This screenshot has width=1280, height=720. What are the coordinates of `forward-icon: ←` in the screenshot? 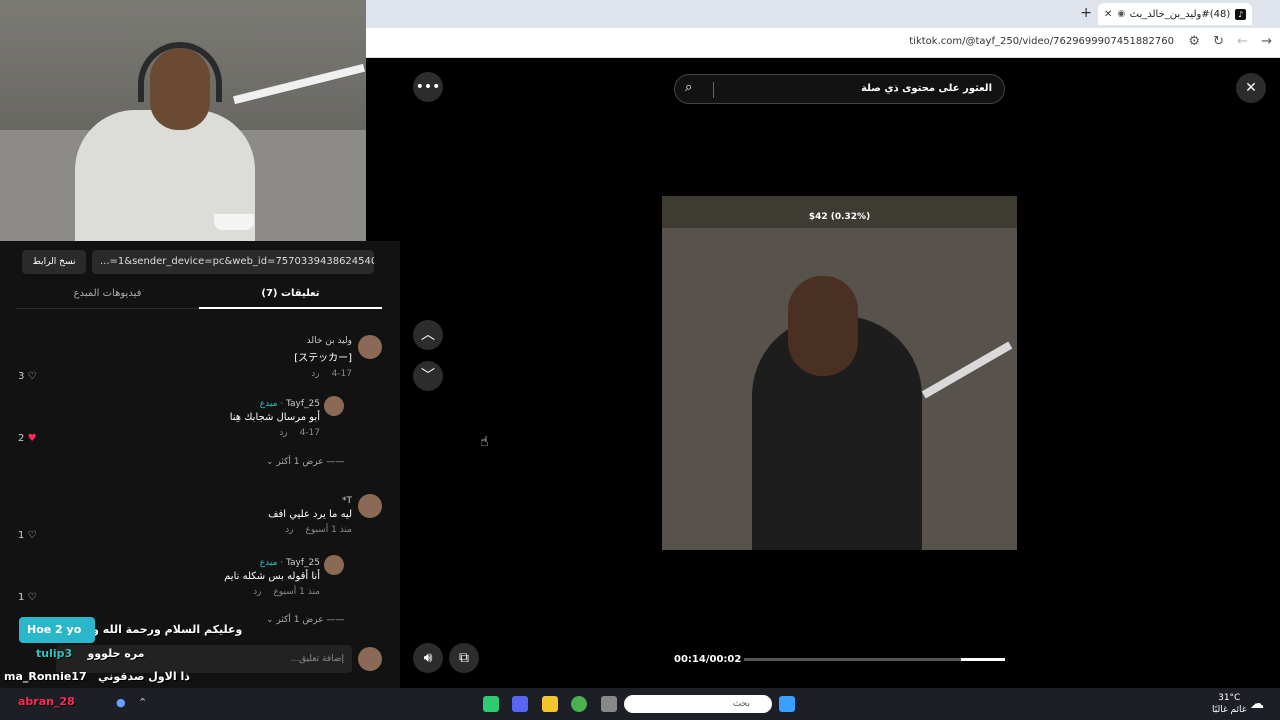 It's located at (1242, 41).